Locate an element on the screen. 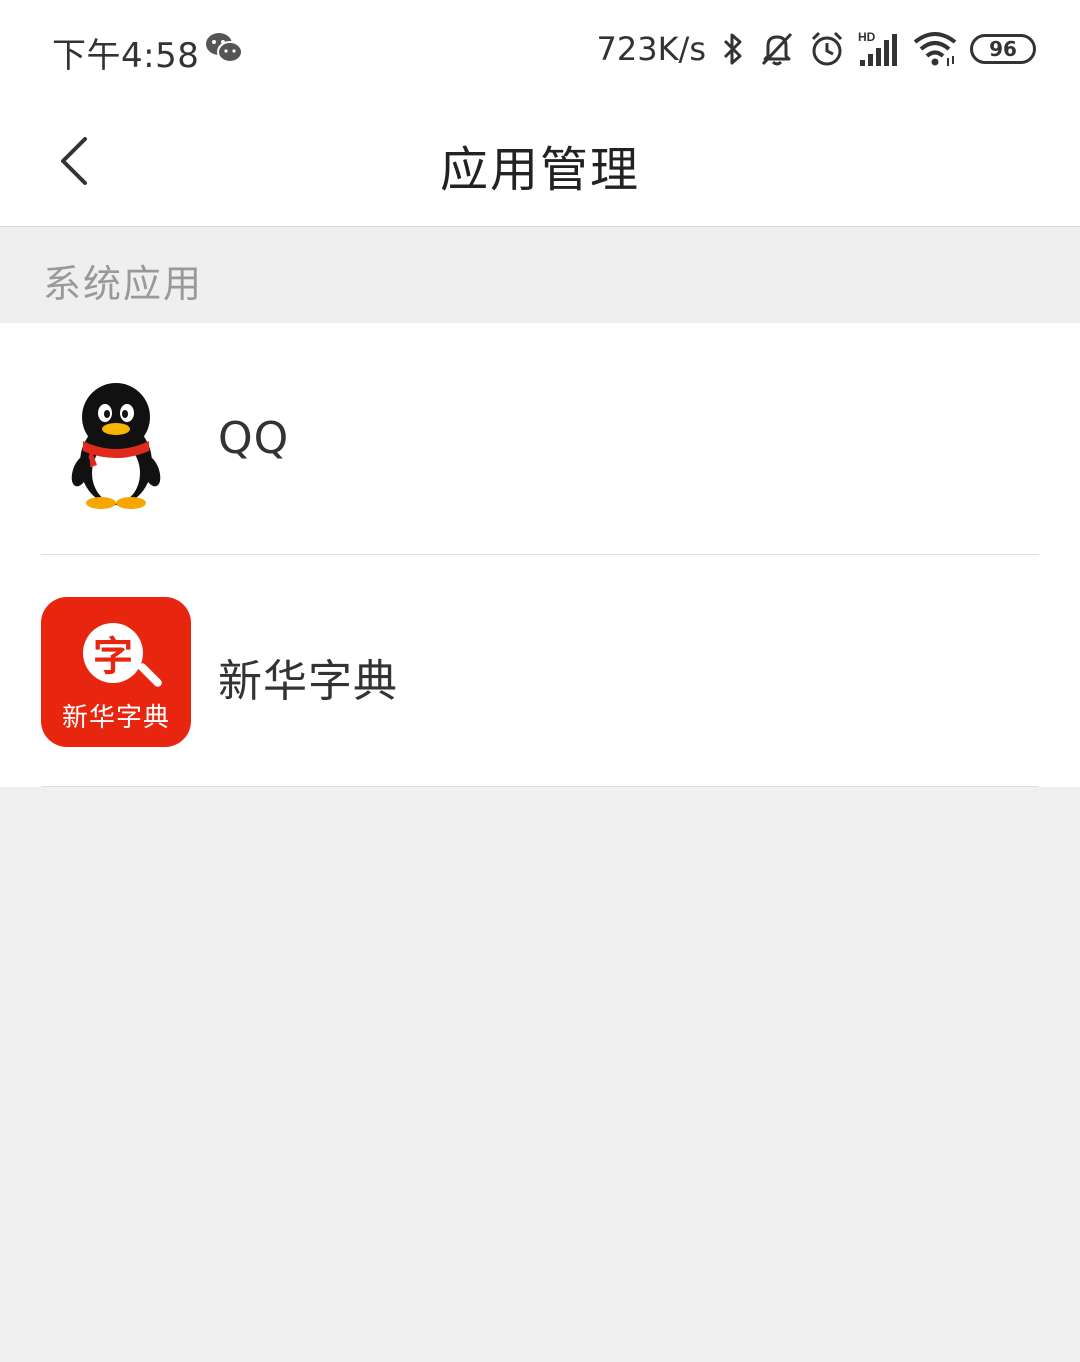 The image size is (1080, 1362). magnifier-handle is located at coordinates (150, 675).